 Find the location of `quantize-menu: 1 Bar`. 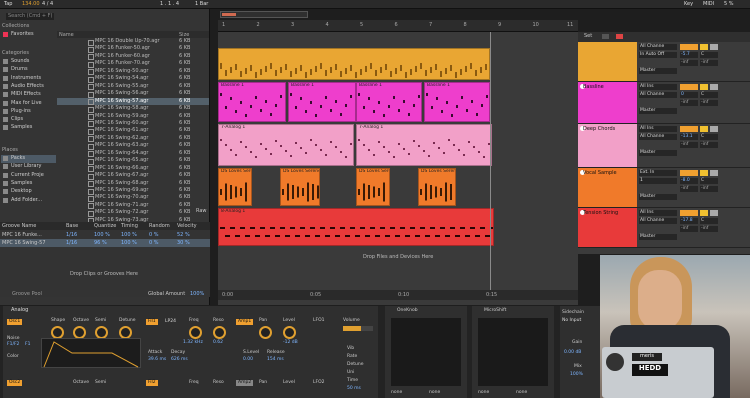

quantize-menu: 1 Bar is located at coordinates (201, 4).